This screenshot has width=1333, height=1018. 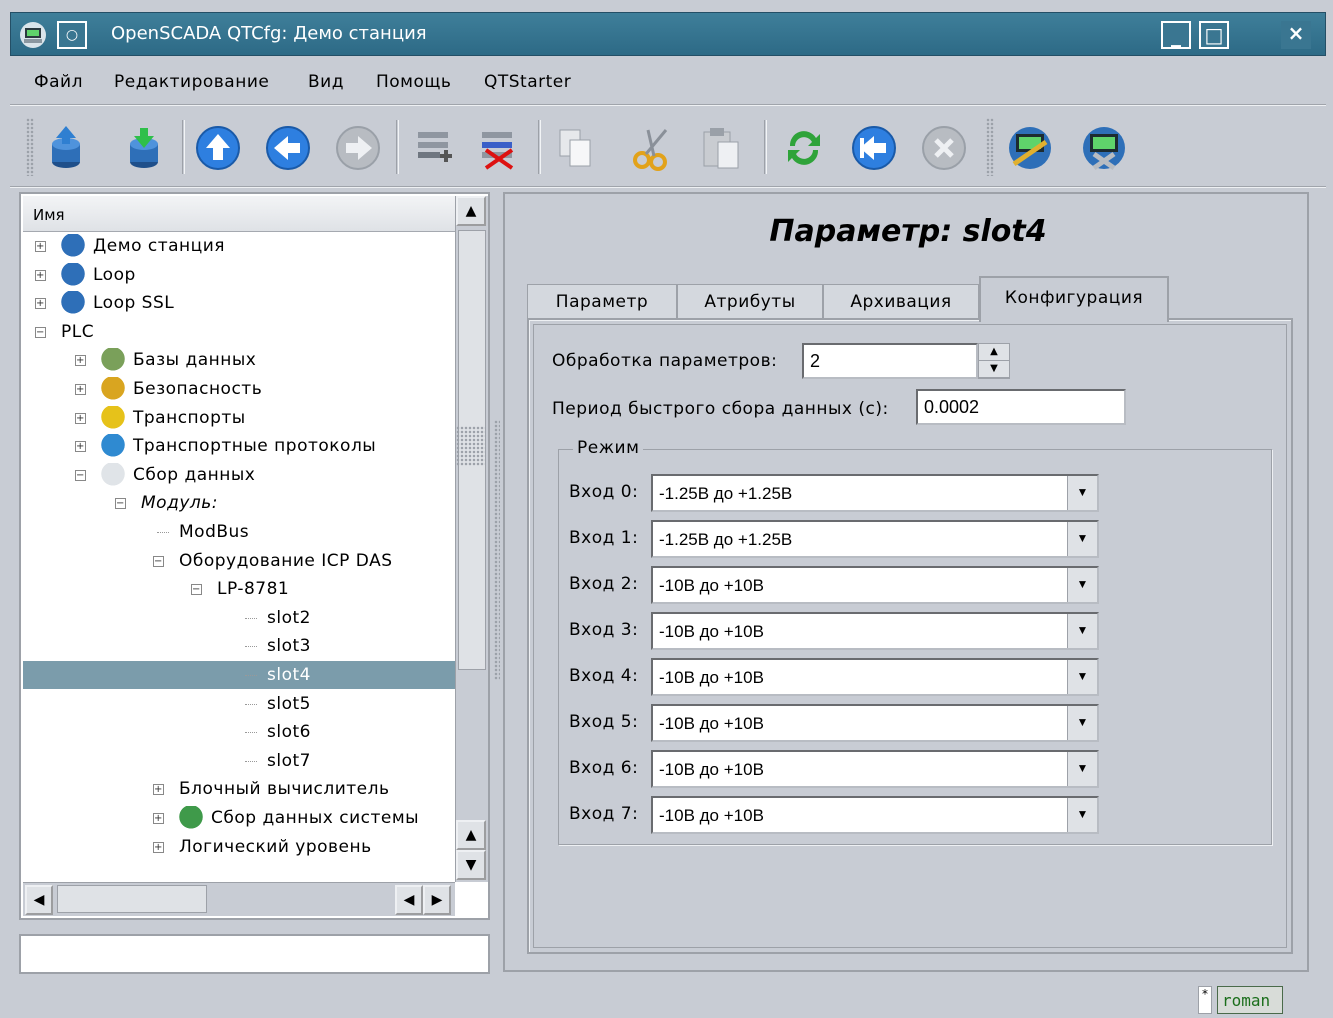 I want to click on tree-header-name: Имя, so click(x=239, y=214).